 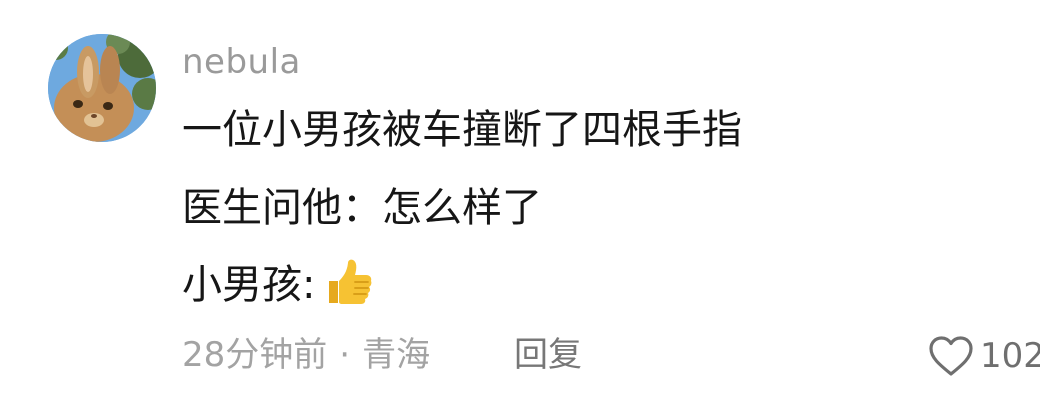 I want to click on comment-text-line-3: 小男孩:, so click(x=278, y=286).